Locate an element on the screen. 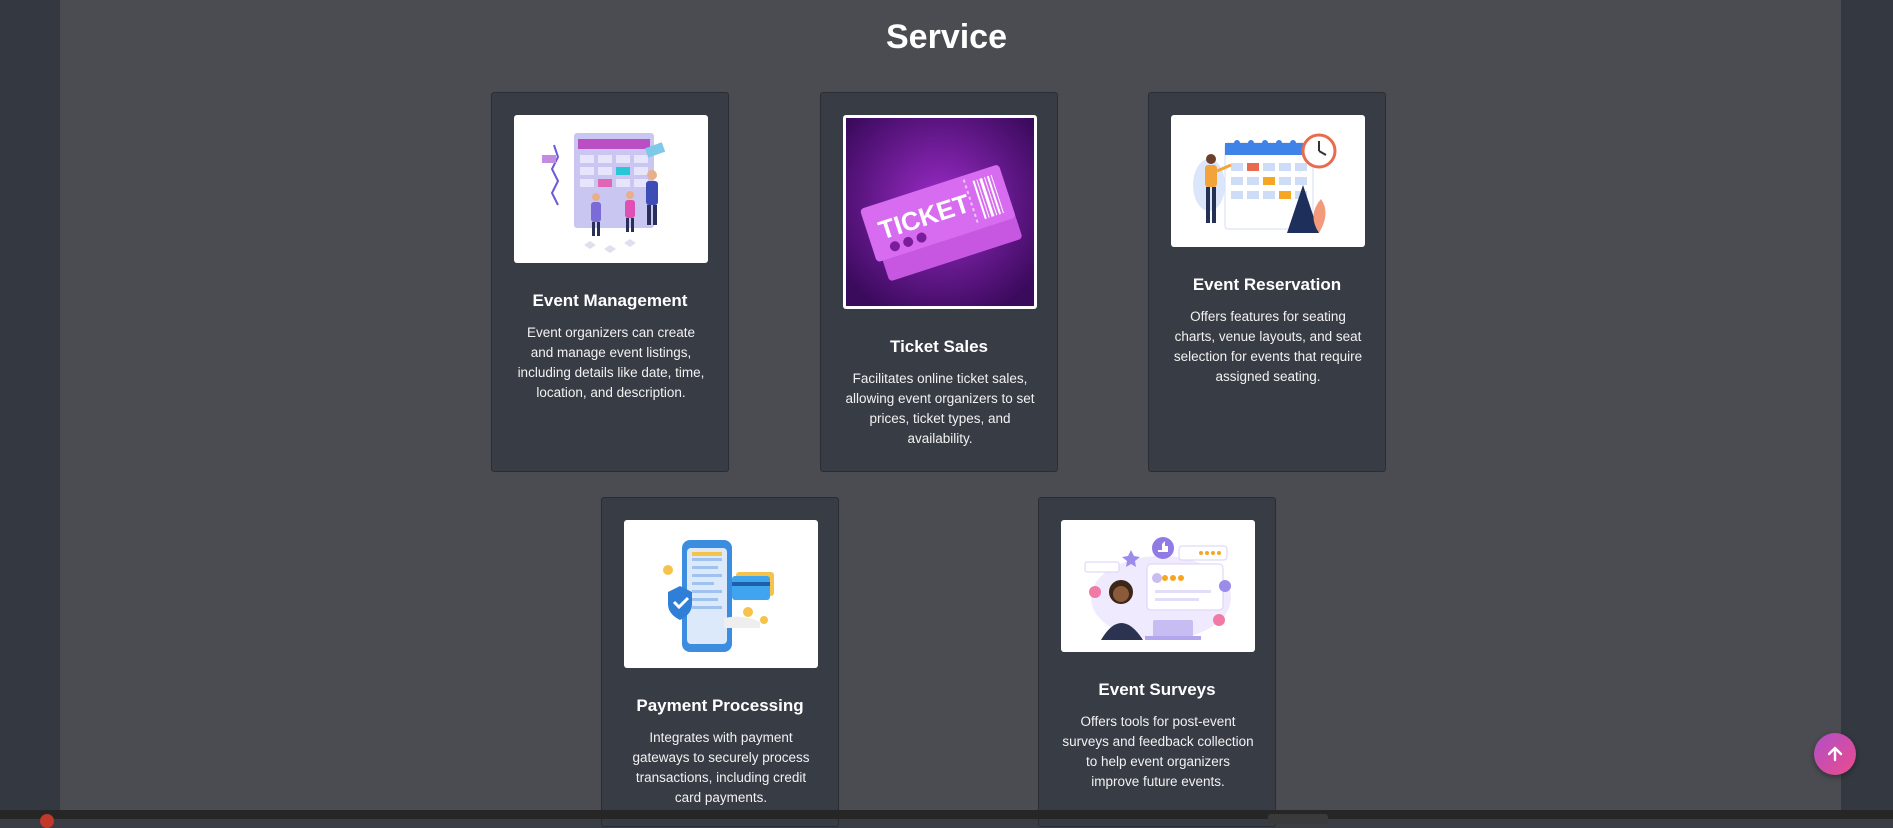  right-gutter is located at coordinates (1867, 405).